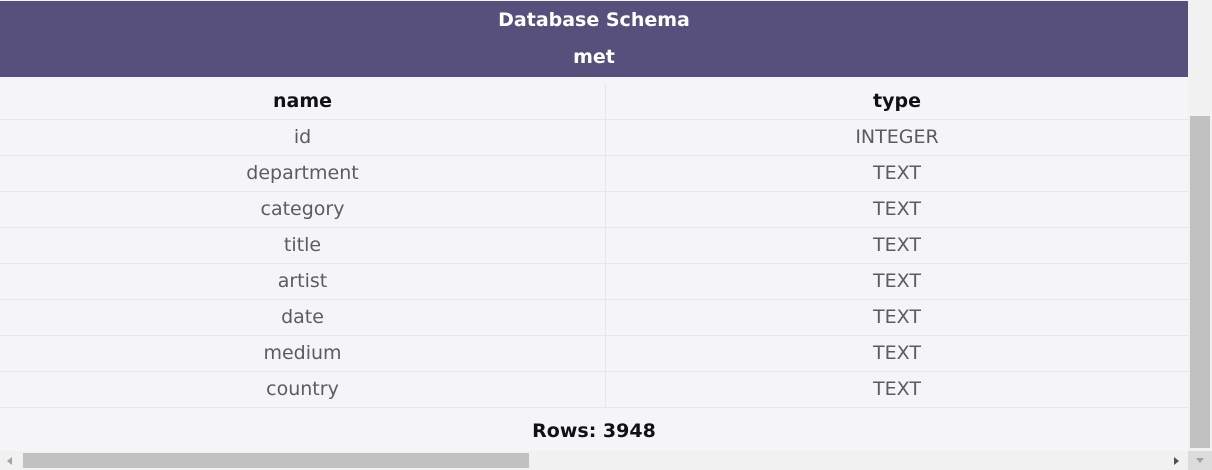 This screenshot has width=1212, height=470. I want to click on table-row: title TEXT, so click(606, 246).